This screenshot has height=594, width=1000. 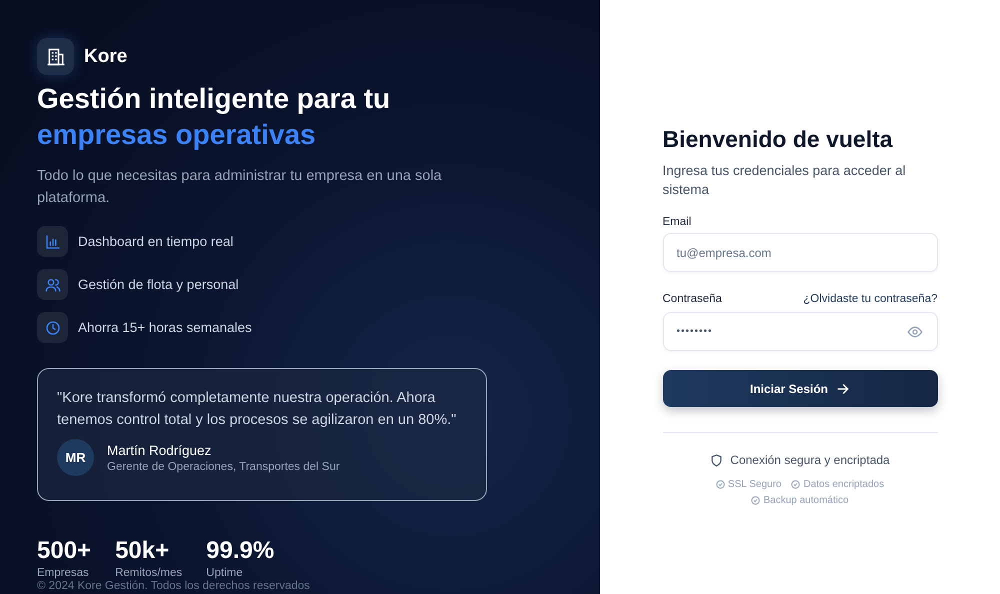 I want to click on hero-title: Gestión inteligente para tu, so click(x=213, y=99).